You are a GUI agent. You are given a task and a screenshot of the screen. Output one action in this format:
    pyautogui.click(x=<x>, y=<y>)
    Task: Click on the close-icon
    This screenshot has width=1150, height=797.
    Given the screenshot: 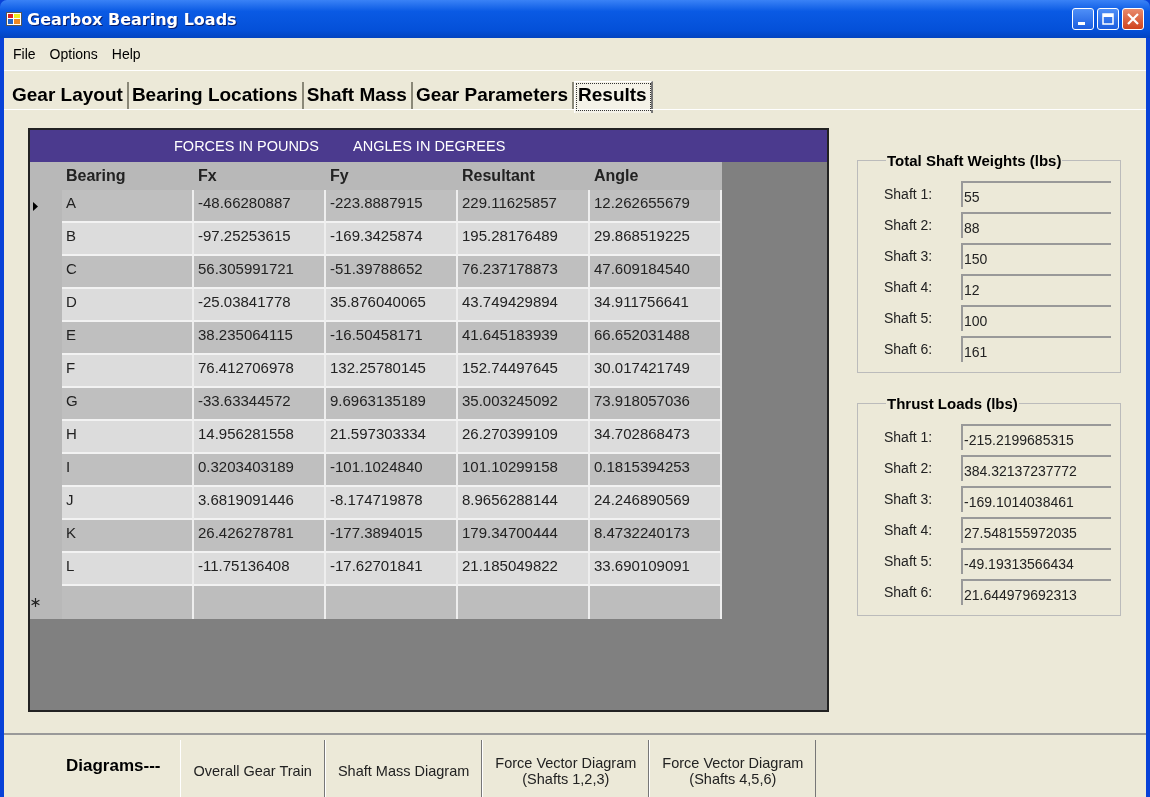 What is the action you would take?
    pyautogui.click(x=1133, y=19)
    